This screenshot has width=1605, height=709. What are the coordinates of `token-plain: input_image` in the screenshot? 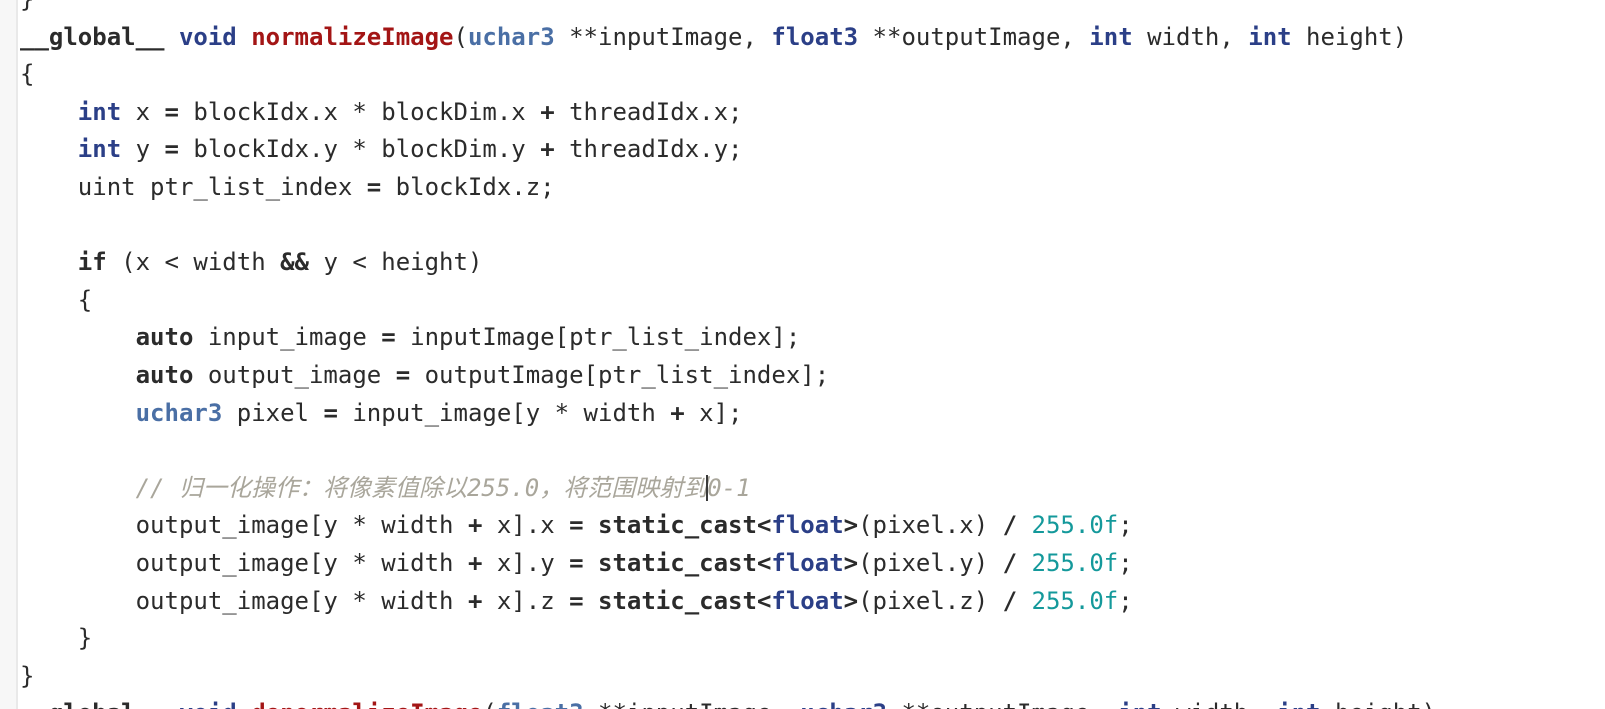 It's located at (287, 337).